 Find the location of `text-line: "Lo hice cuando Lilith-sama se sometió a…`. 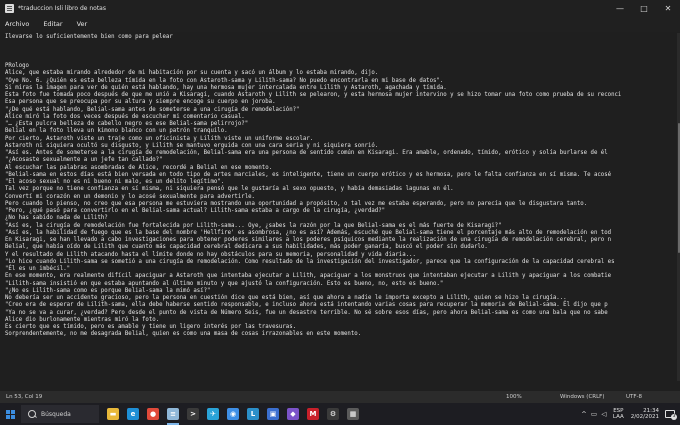

text-line: "Lo hice cuando Lilith-sama se sometió a… is located at coordinates (313, 262).